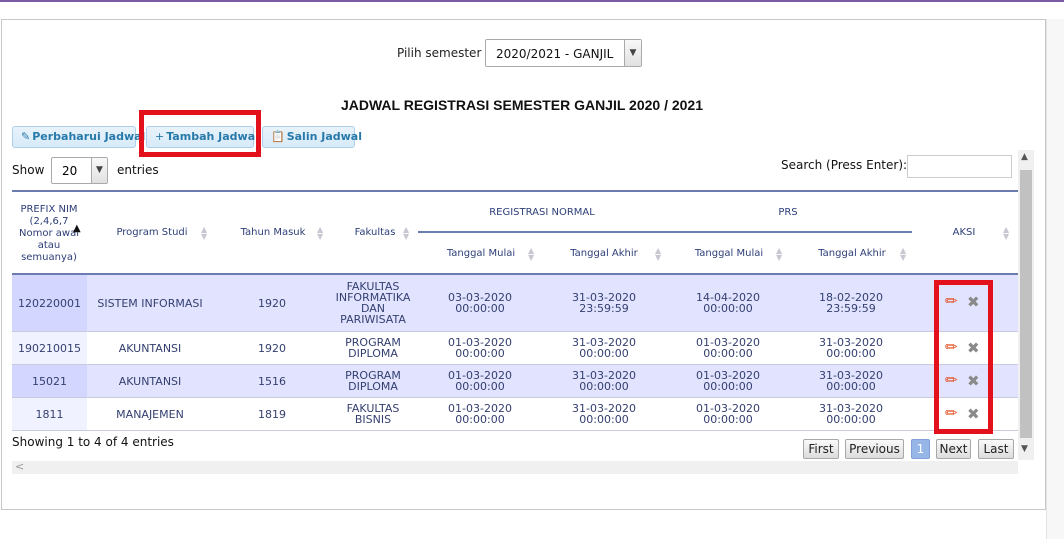 The height and width of the screenshot is (539, 1064). Describe the element at coordinates (77, 228) in the screenshot. I see `sort-asc-icon: ▲` at that location.